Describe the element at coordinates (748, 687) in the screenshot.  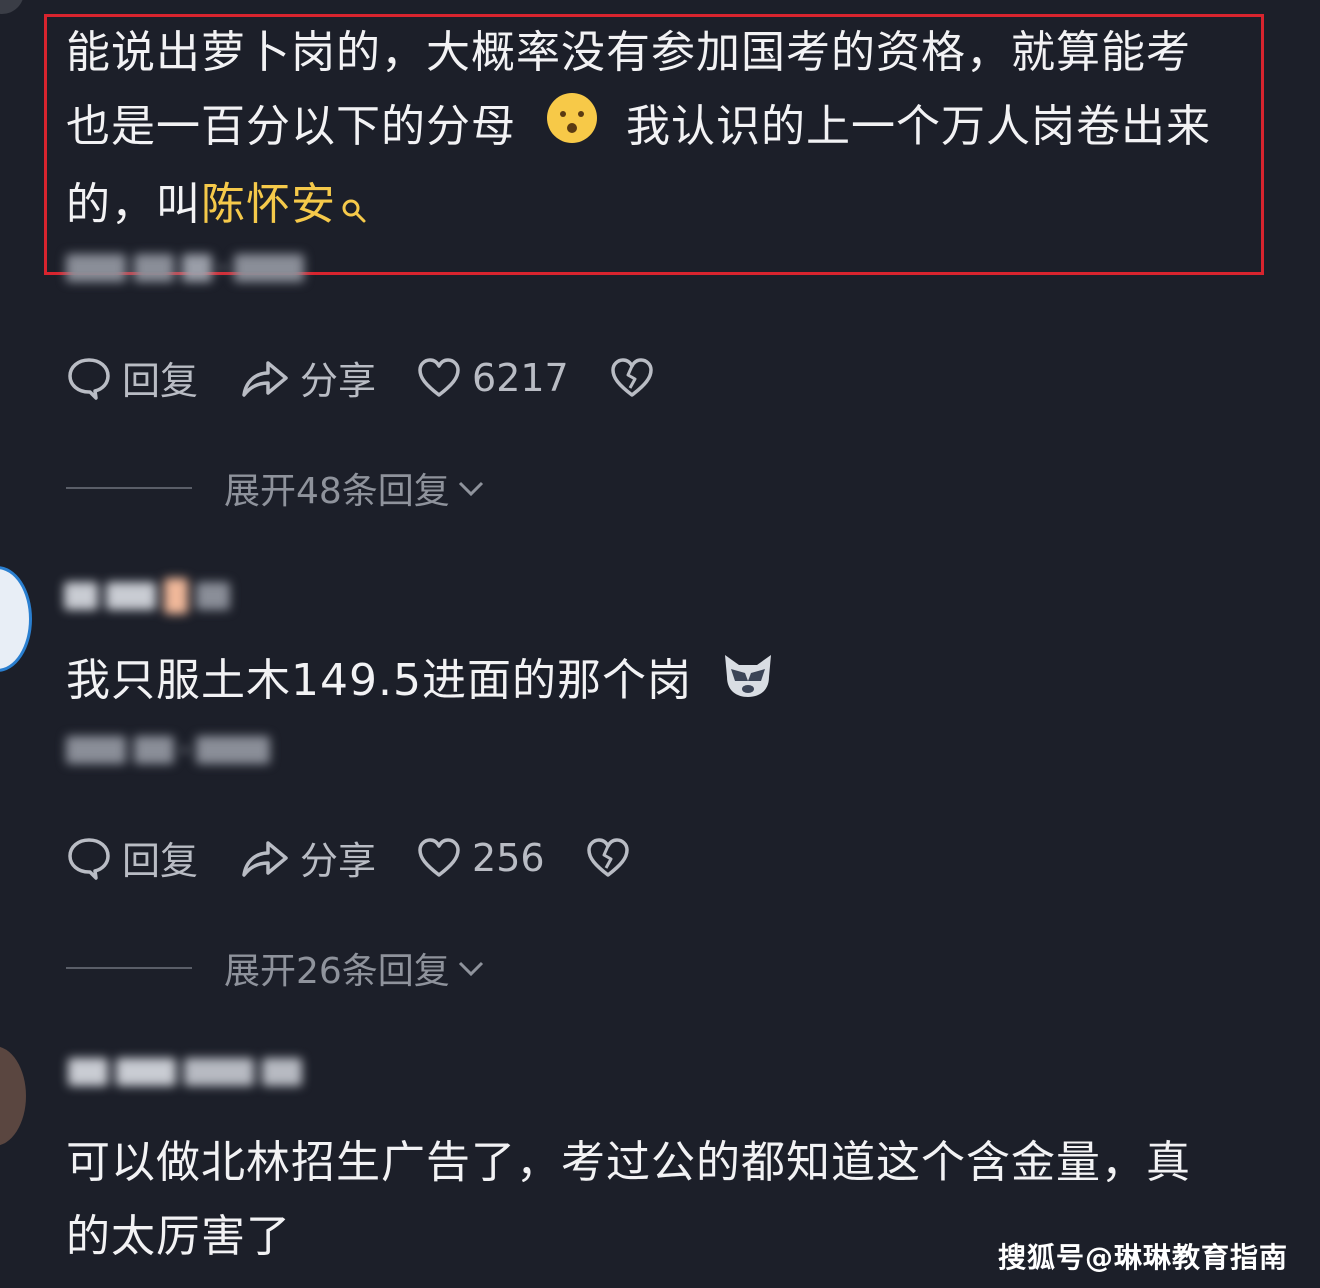
I see `wolf-emoji-icon` at that location.